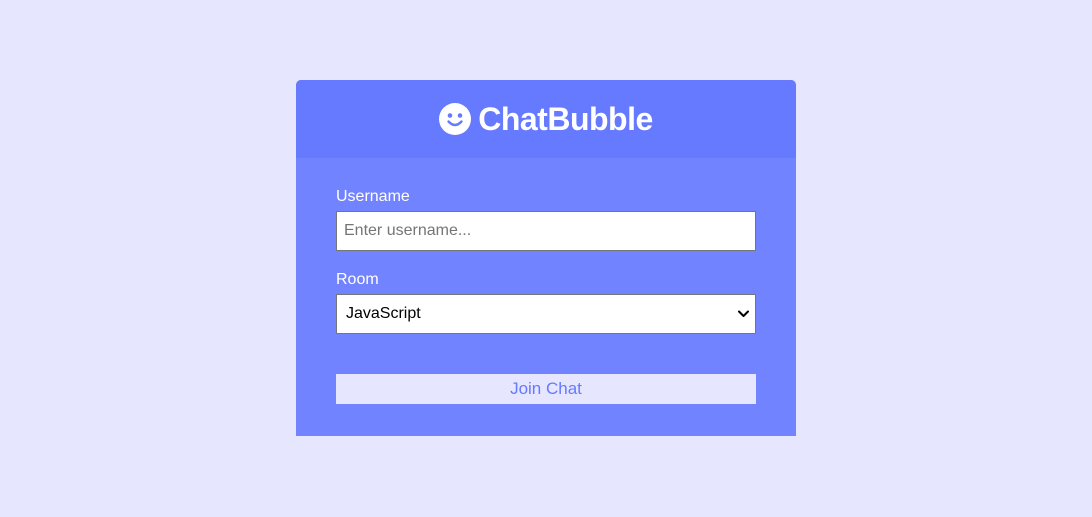 The width and height of the screenshot is (1092, 517). Describe the element at coordinates (546, 231) in the screenshot. I see `username-input` at that location.